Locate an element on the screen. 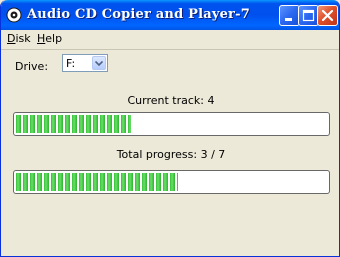 This screenshot has height=257, width=340. drive-value: F: is located at coordinates (71, 63).